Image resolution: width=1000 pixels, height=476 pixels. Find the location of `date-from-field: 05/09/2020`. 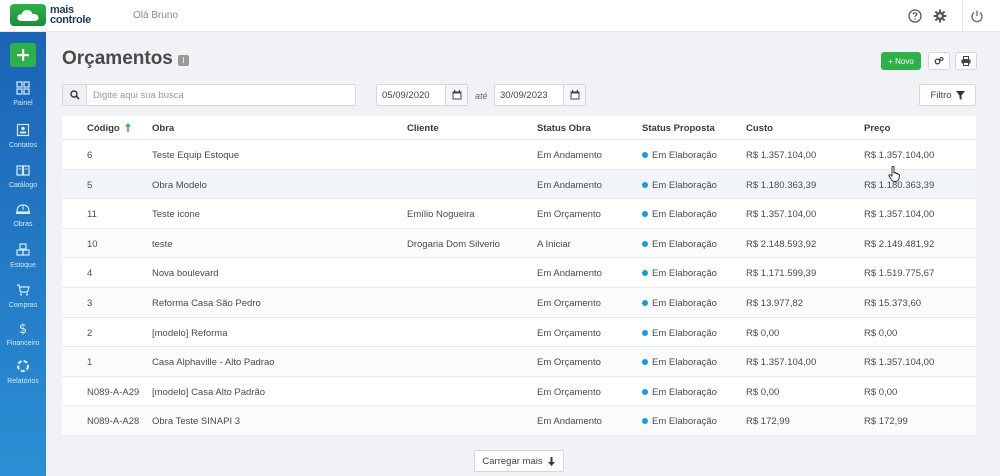

date-from-field: 05/09/2020 is located at coordinates (422, 95).